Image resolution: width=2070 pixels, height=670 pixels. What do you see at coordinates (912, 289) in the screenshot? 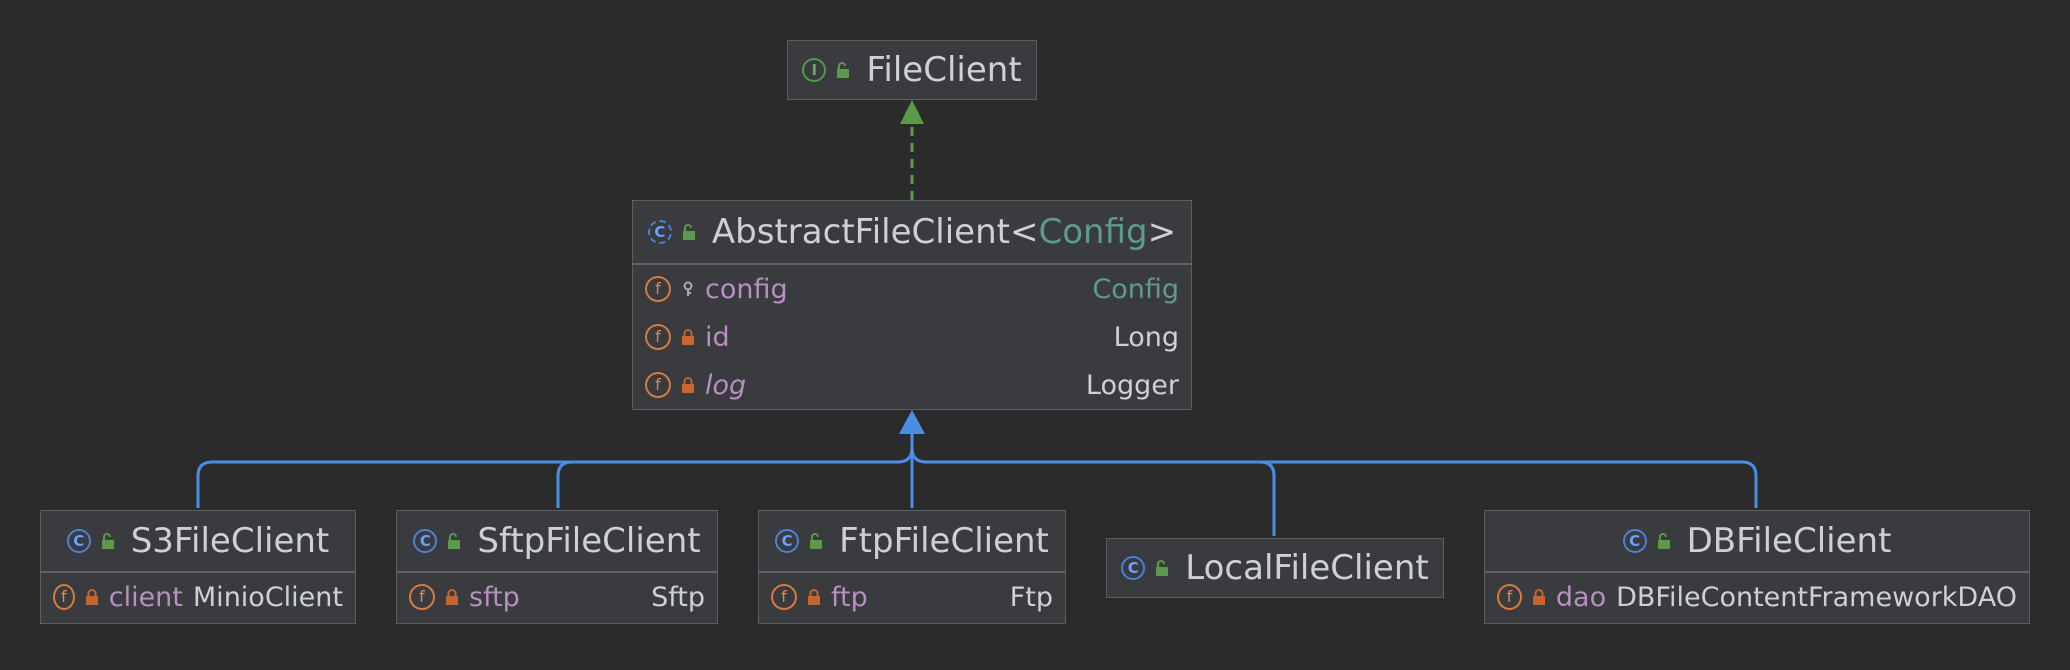
I see `field-row-config: f config Config` at bounding box center [912, 289].